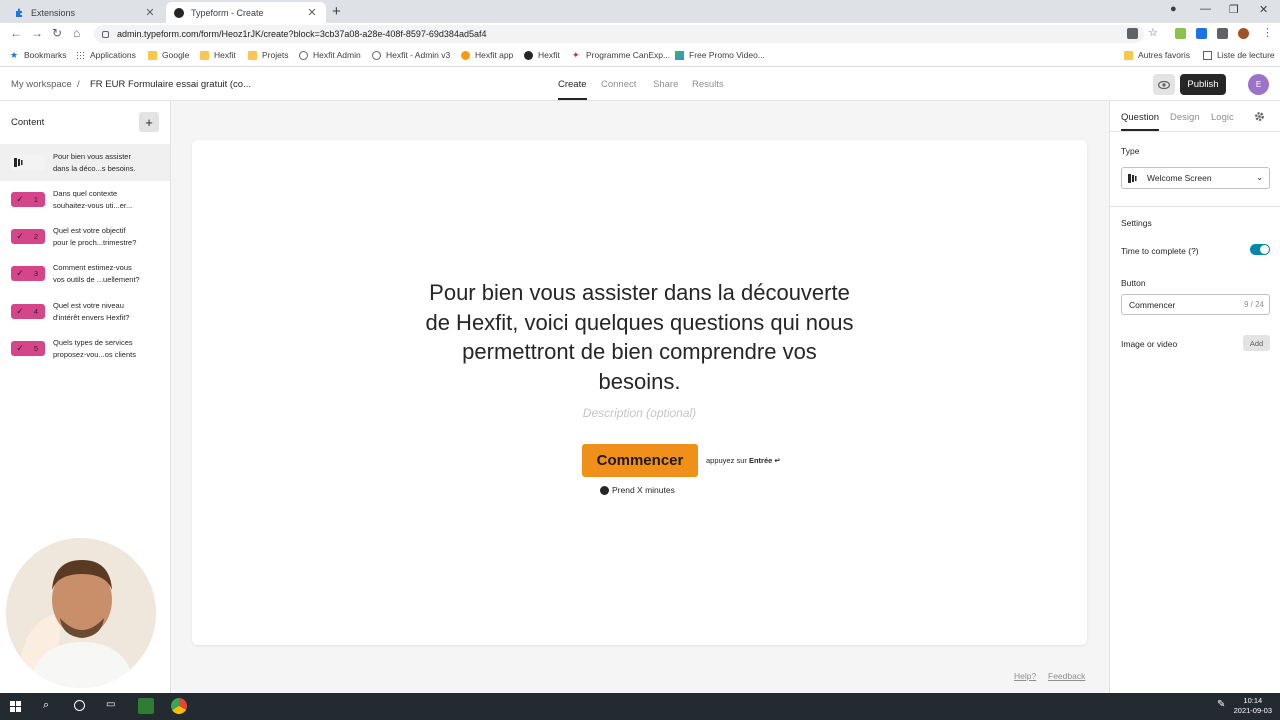 This screenshot has height=720, width=1280. What do you see at coordinates (46, 705) in the screenshot?
I see `search-icon: ⌕` at bounding box center [46, 705].